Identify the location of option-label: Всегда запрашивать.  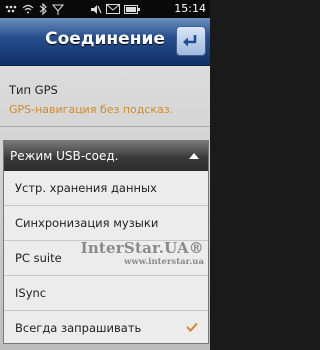
(78, 328).